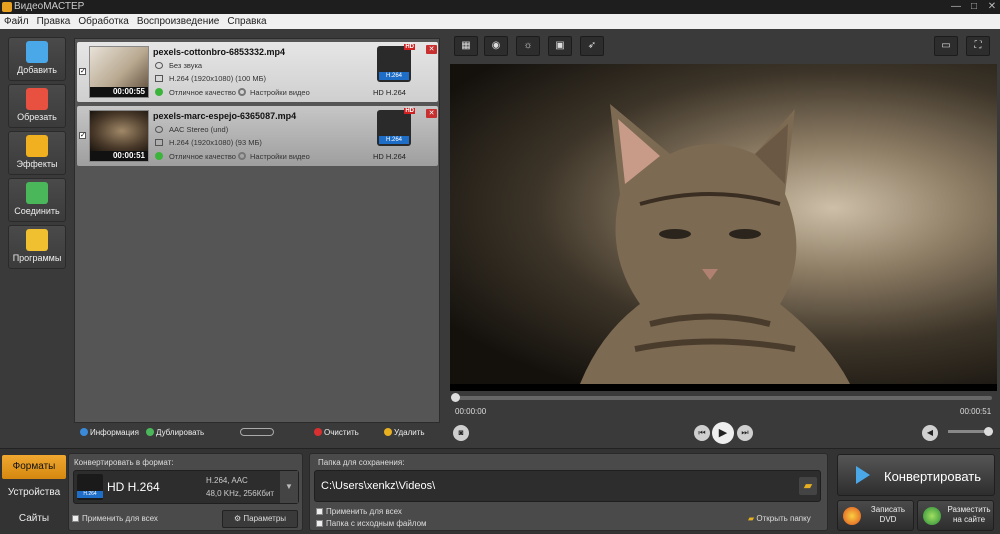 The height and width of the screenshot is (534, 1000). What do you see at coordinates (260, 519) in the screenshot?
I see `params-button: ⚙ Параметры` at bounding box center [260, 519].